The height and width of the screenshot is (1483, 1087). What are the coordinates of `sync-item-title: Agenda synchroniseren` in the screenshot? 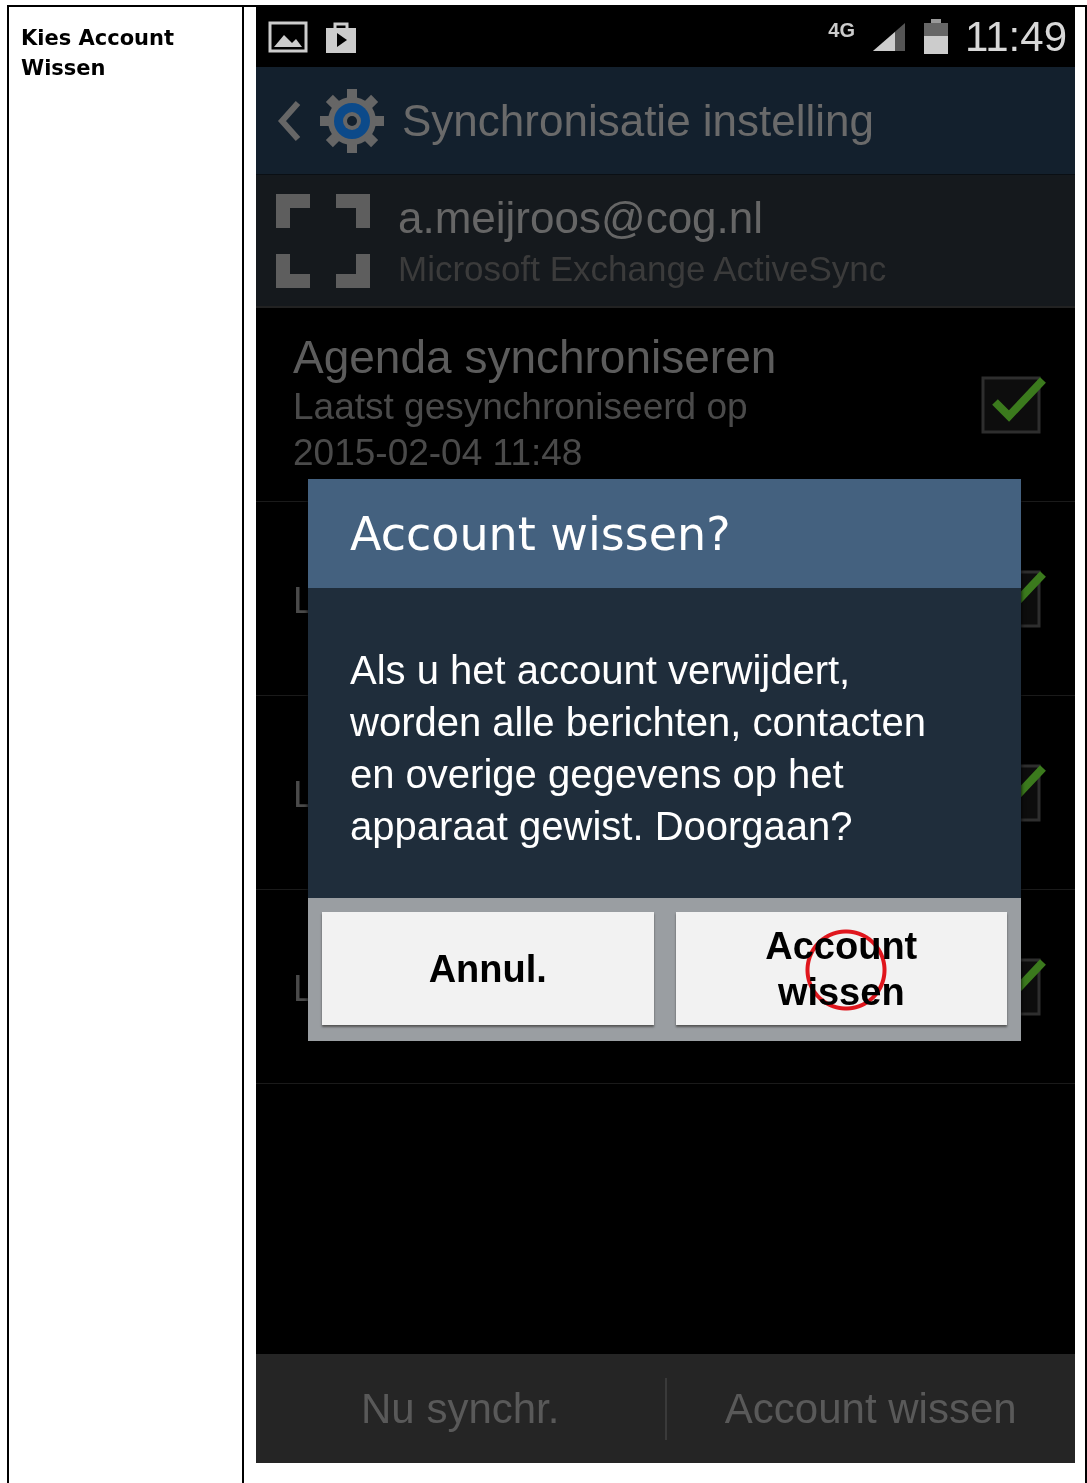 It's located at (535, 357).